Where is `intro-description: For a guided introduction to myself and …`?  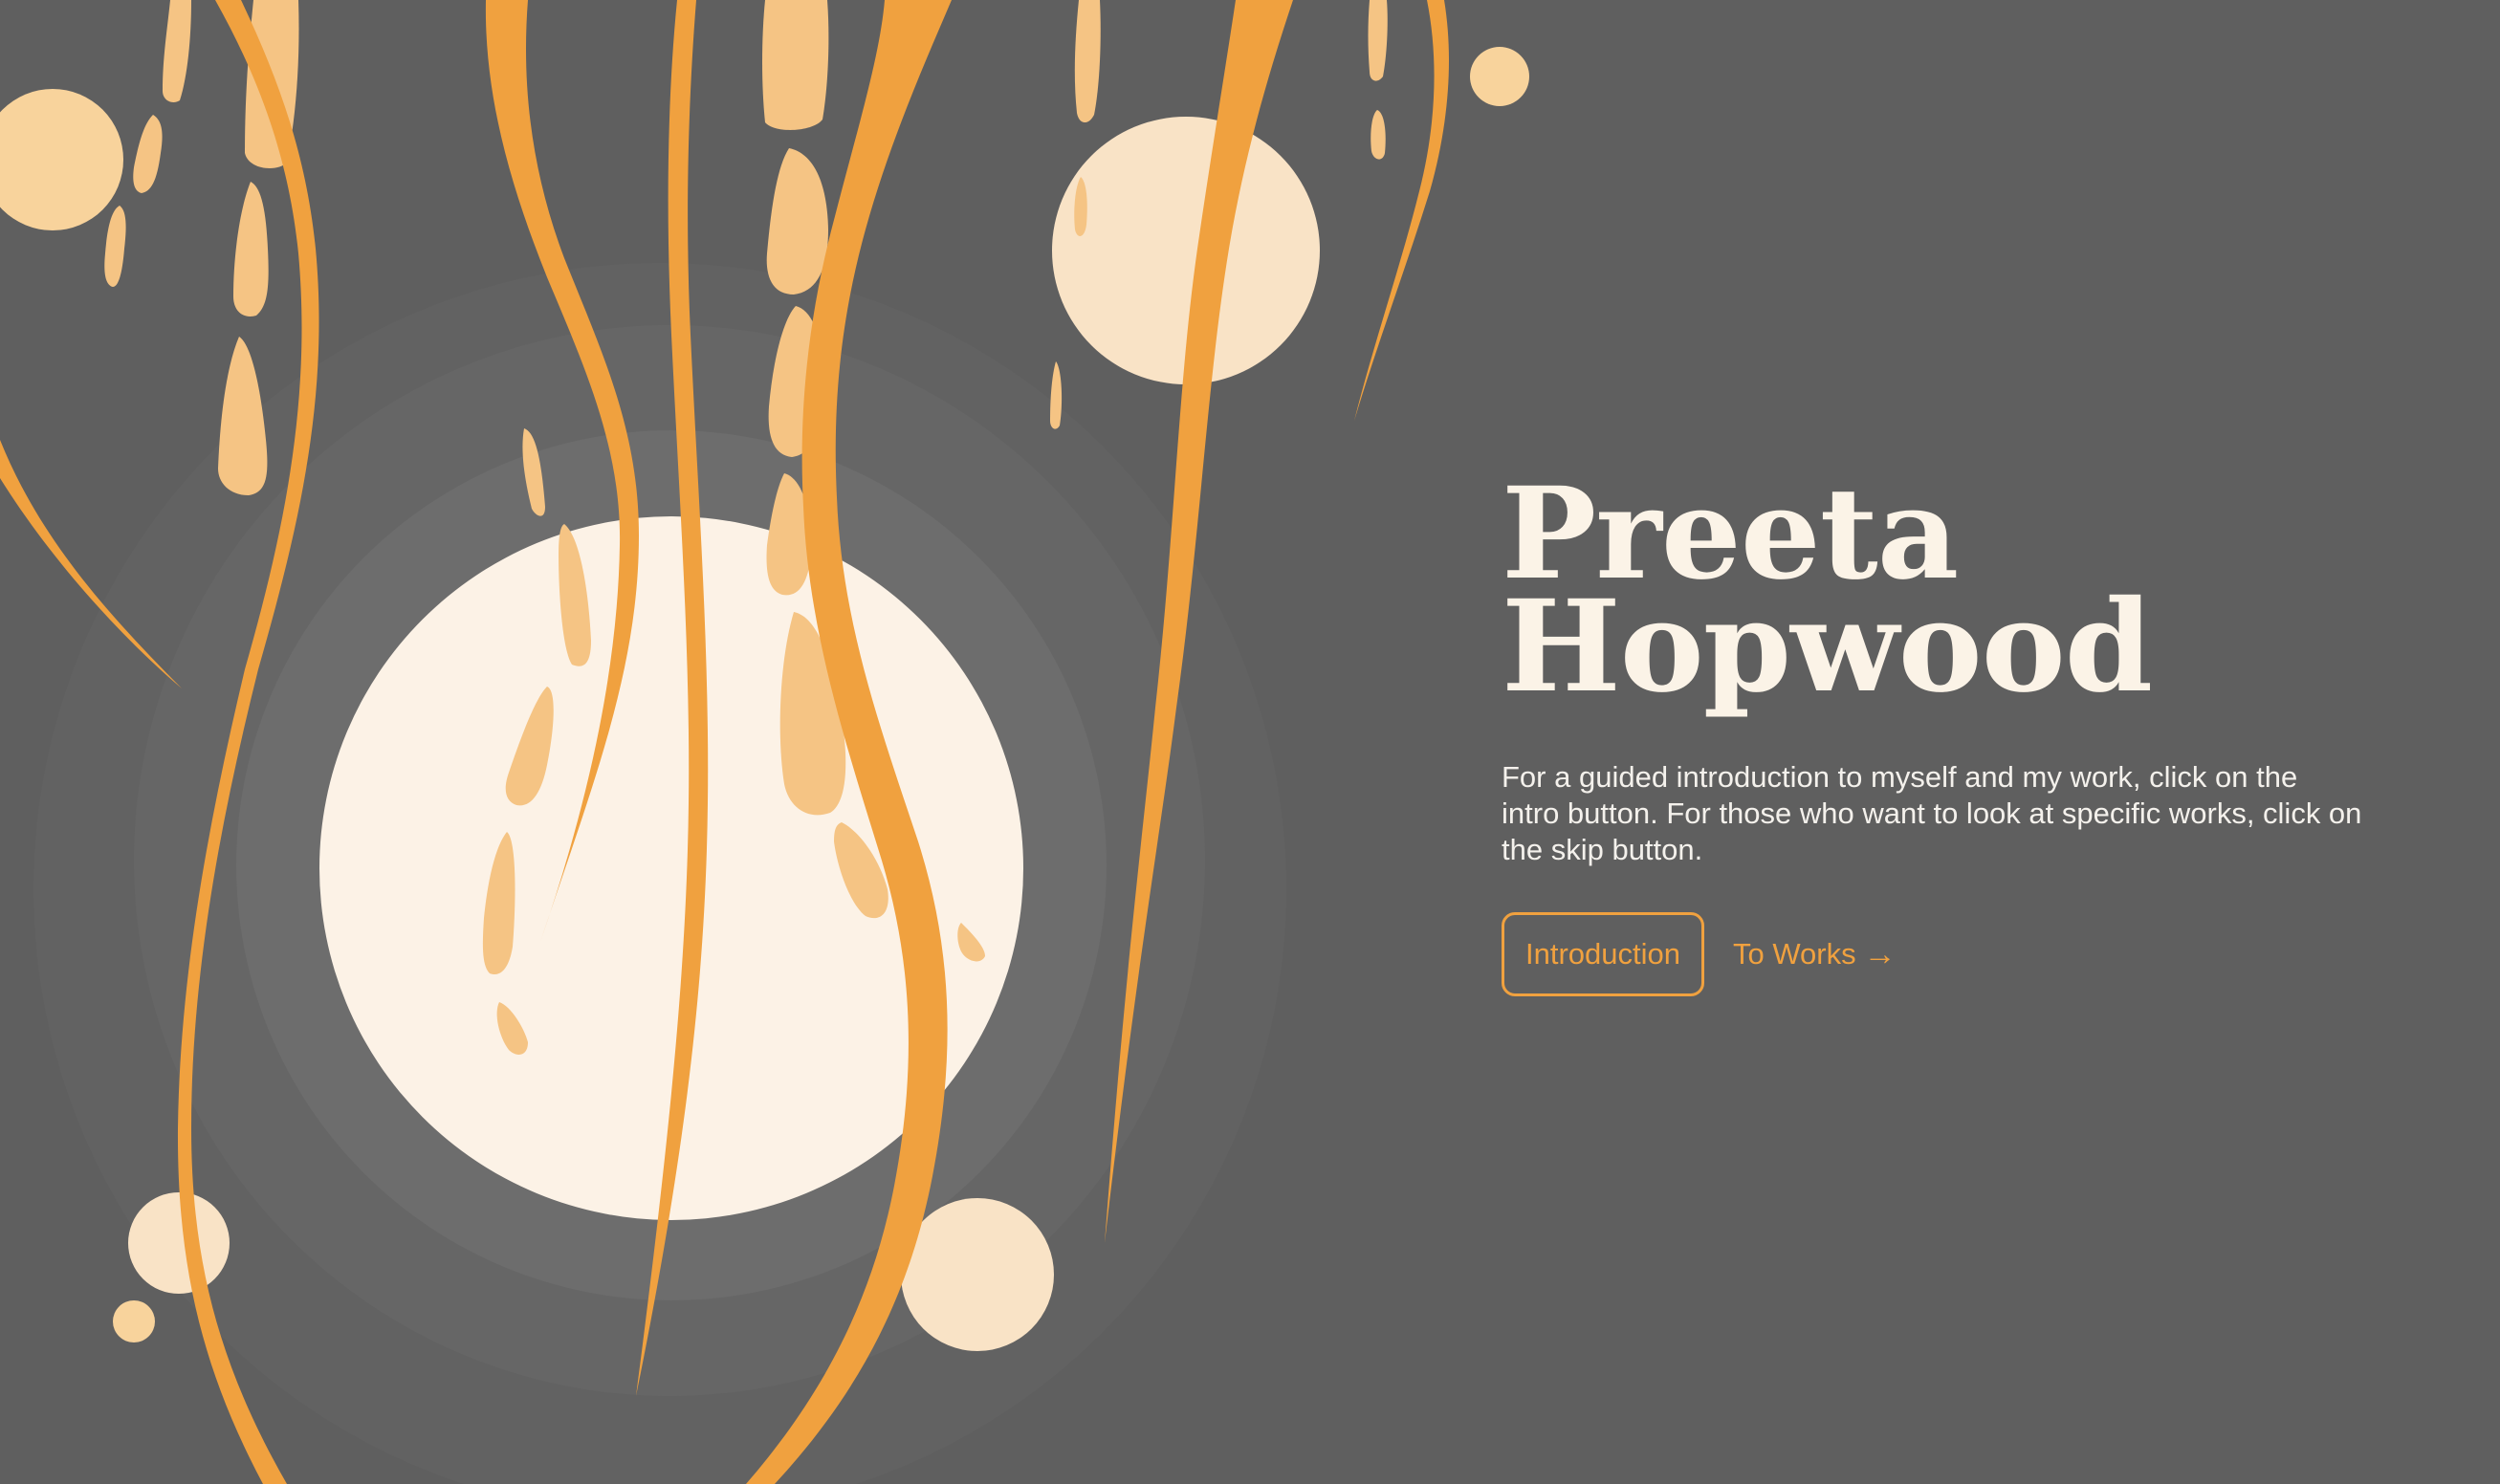
intro-description: For a guided introduction to myself and … is located at coordinates (1932, 813).